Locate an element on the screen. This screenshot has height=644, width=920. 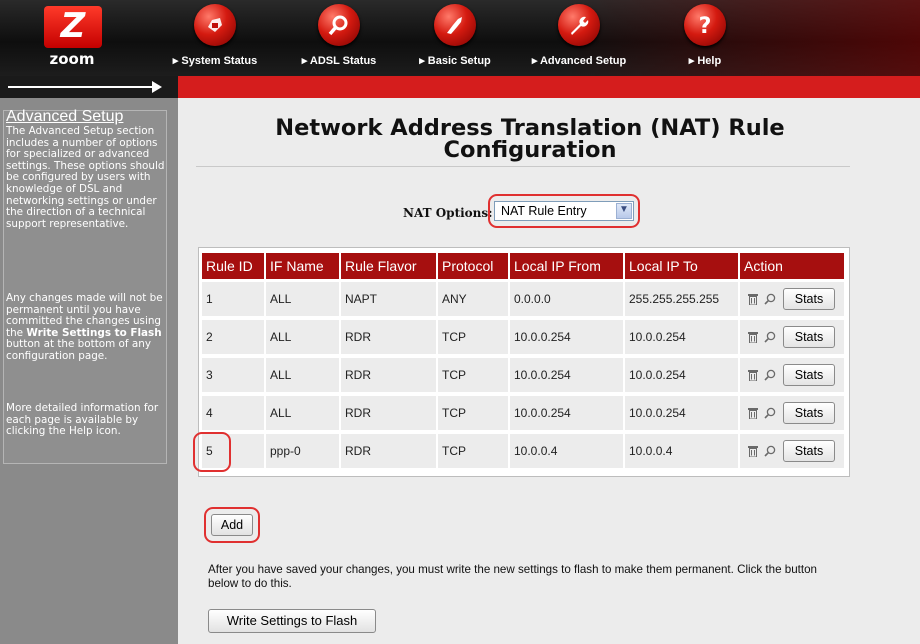
table-cell-rule-id: 2 is located at coordinates (233, 337).